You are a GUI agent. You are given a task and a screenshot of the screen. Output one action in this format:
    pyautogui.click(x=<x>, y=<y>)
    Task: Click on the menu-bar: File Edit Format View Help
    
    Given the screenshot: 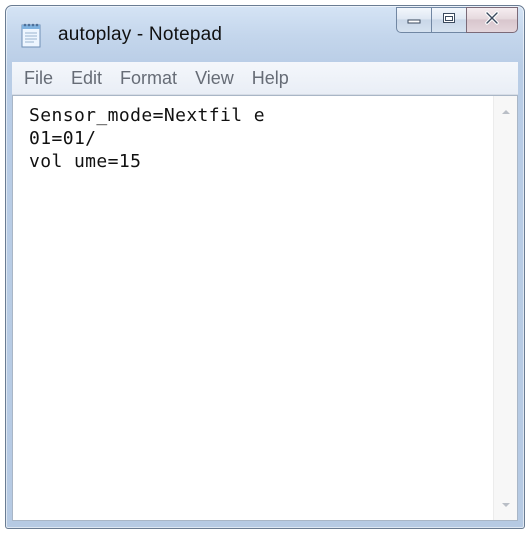 What is the action you would take?
    pyautogui.click(x=265, y=78)
    